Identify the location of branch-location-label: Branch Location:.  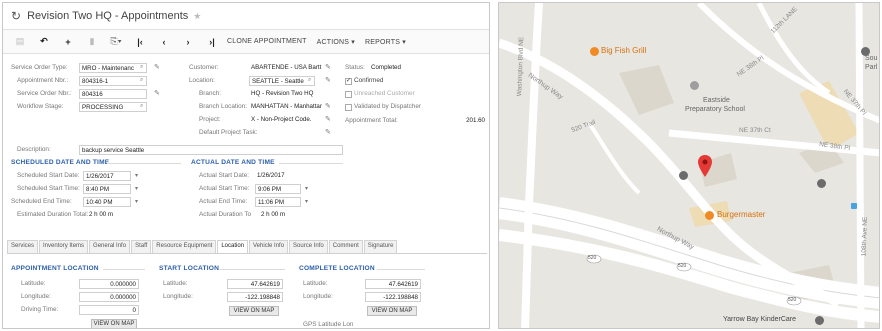
(223, 106).